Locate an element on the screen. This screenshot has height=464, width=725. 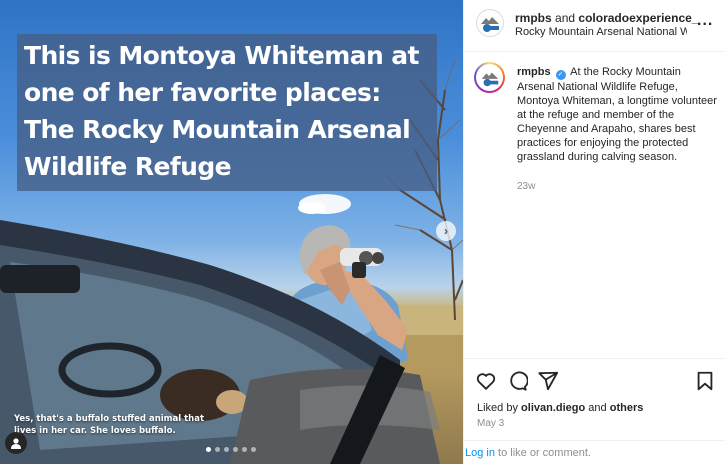
verified-badge-icon: ✓ is located at coordinates (560, 75).